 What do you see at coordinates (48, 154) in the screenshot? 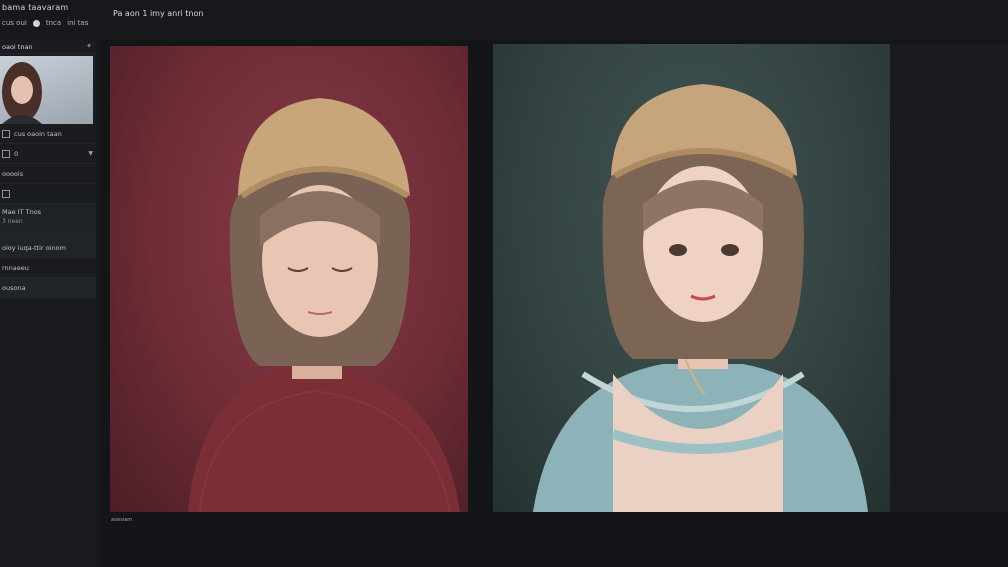
I see `sidebar-select: 0 ▼` at bounding box center [48, 154].